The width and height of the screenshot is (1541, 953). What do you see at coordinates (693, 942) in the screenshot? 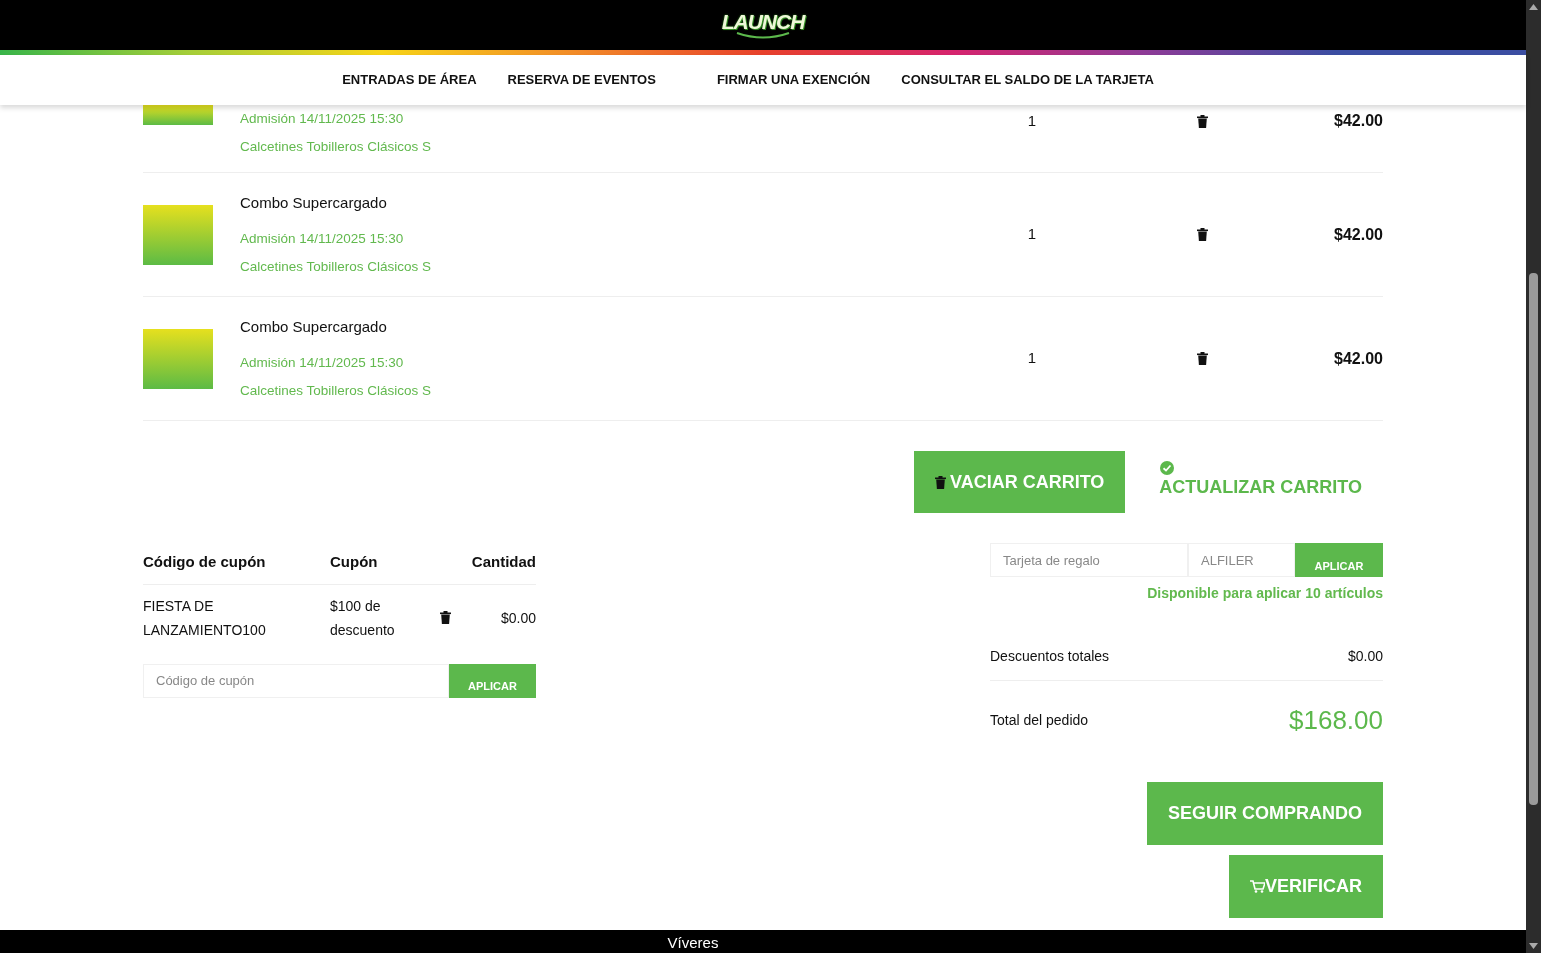
I see `footer-text: Víveres` at bounding box center [693, 942].